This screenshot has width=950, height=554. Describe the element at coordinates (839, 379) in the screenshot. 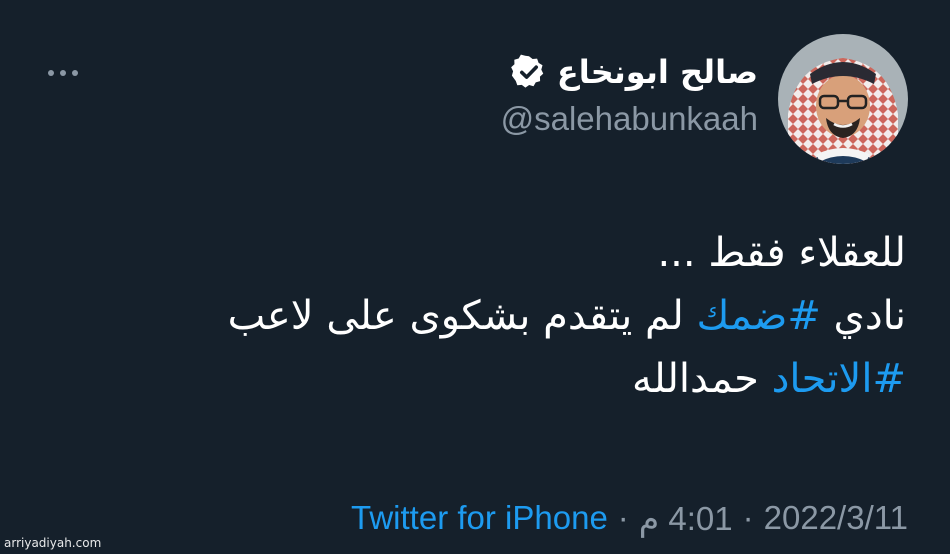

I see `hashtag-link: #الاتحاد` at that location.